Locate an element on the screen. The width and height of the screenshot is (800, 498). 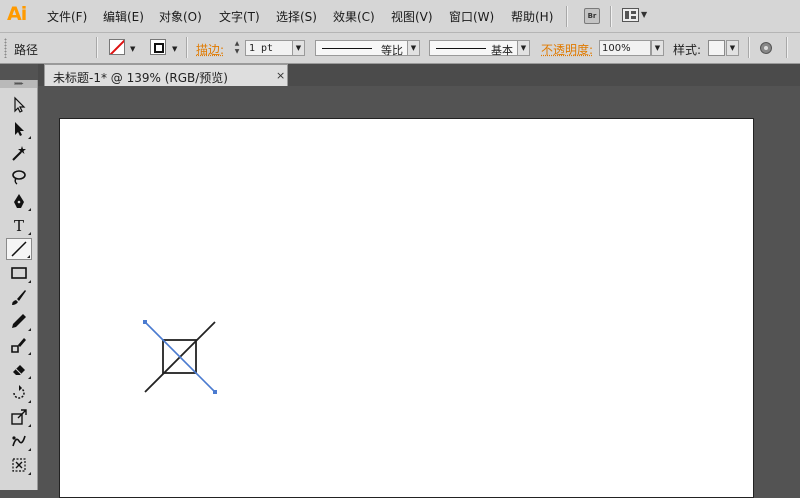
eraser-tool-icon is located at coordinates (19, 369).